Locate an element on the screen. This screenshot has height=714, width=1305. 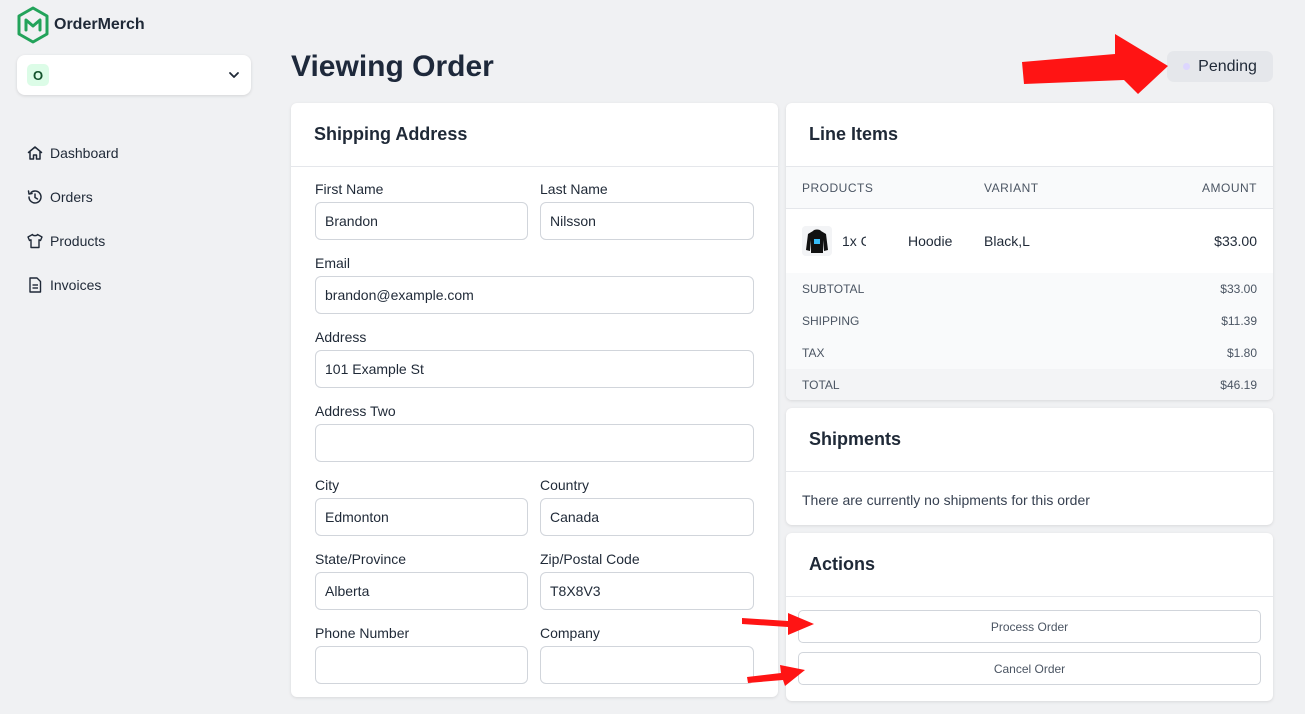
first-name-label: First Name is located at coordinates (349, 189).